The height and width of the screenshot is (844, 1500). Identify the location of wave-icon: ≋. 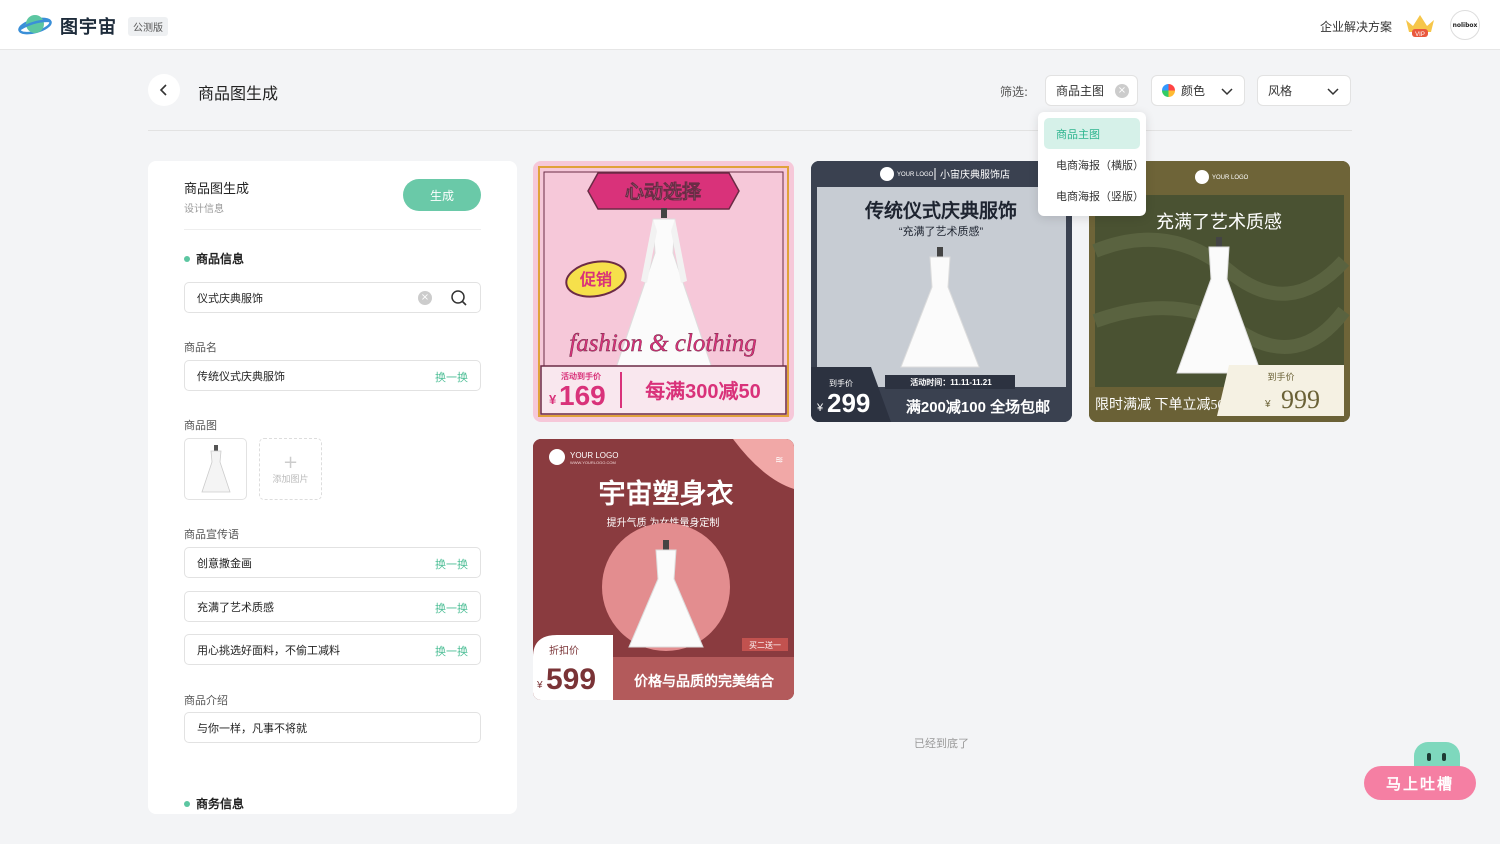
(779, 460).